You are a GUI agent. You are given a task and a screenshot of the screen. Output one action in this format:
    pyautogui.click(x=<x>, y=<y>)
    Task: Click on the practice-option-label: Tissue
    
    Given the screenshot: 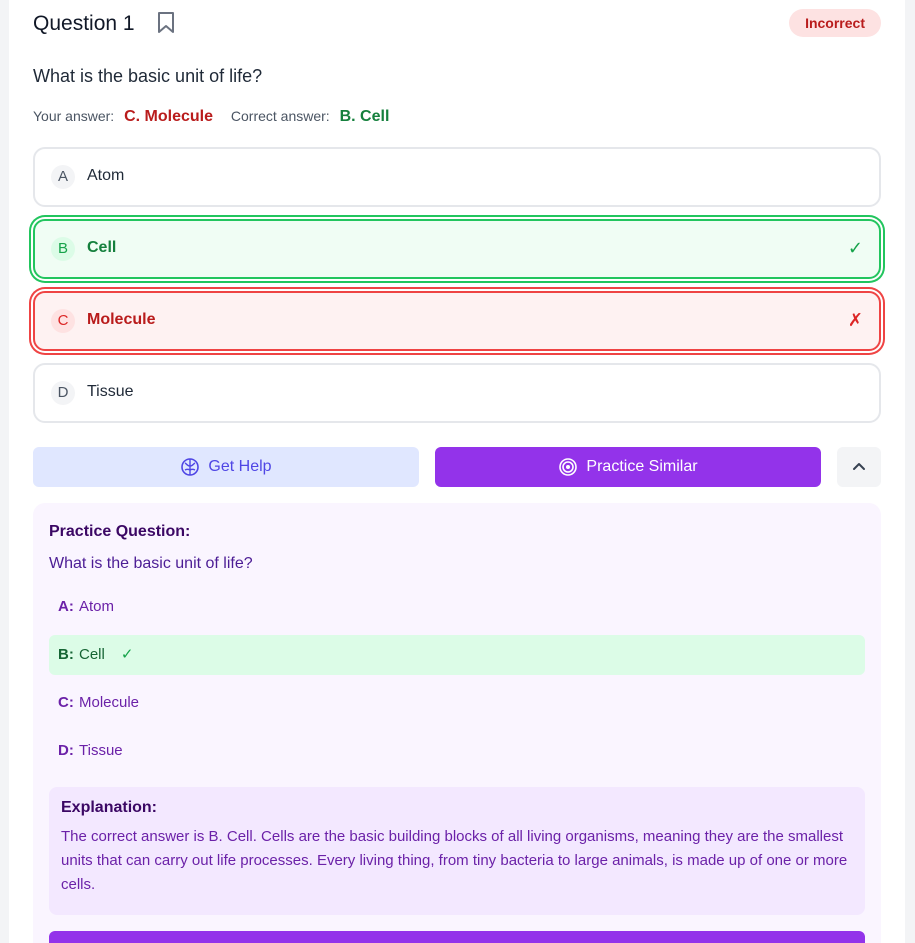 What is the action you would take?
    pyautogui.click(x=101, y=750)
    